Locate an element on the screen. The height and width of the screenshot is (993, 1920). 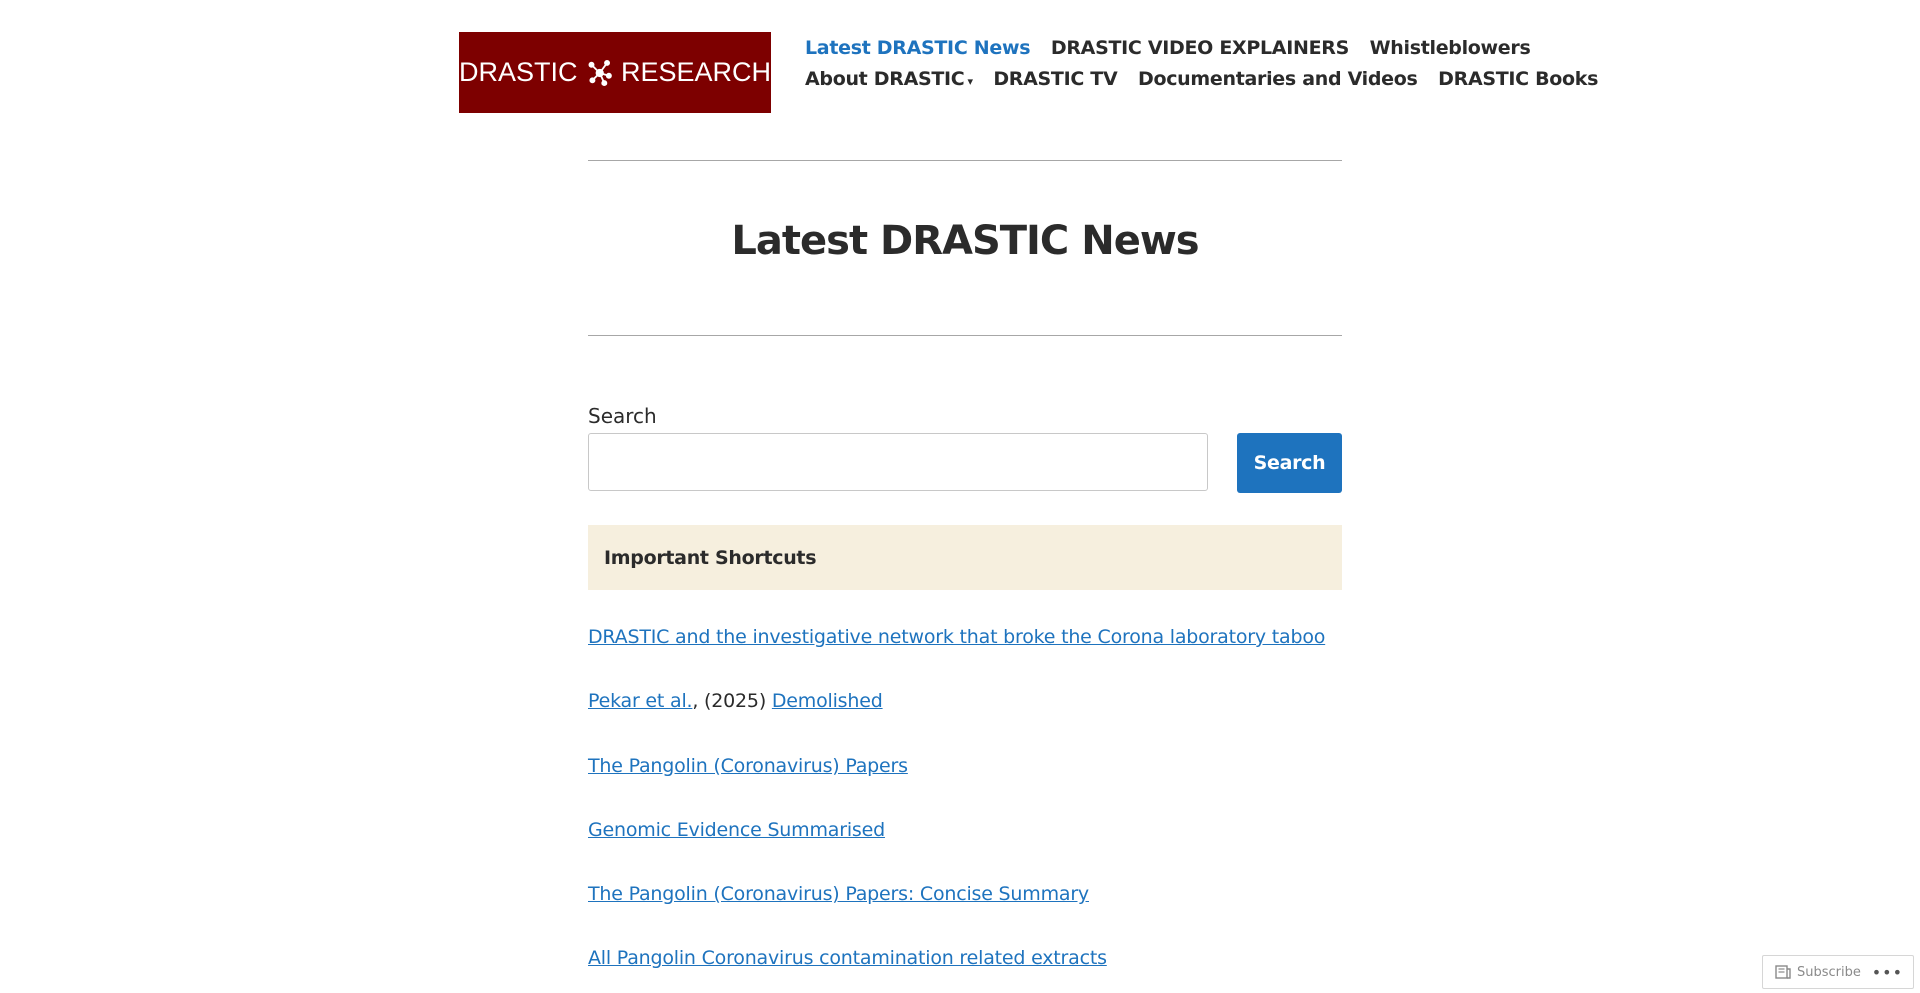
logo-left-word: DRASTIC is located at coordinates (518, 72).